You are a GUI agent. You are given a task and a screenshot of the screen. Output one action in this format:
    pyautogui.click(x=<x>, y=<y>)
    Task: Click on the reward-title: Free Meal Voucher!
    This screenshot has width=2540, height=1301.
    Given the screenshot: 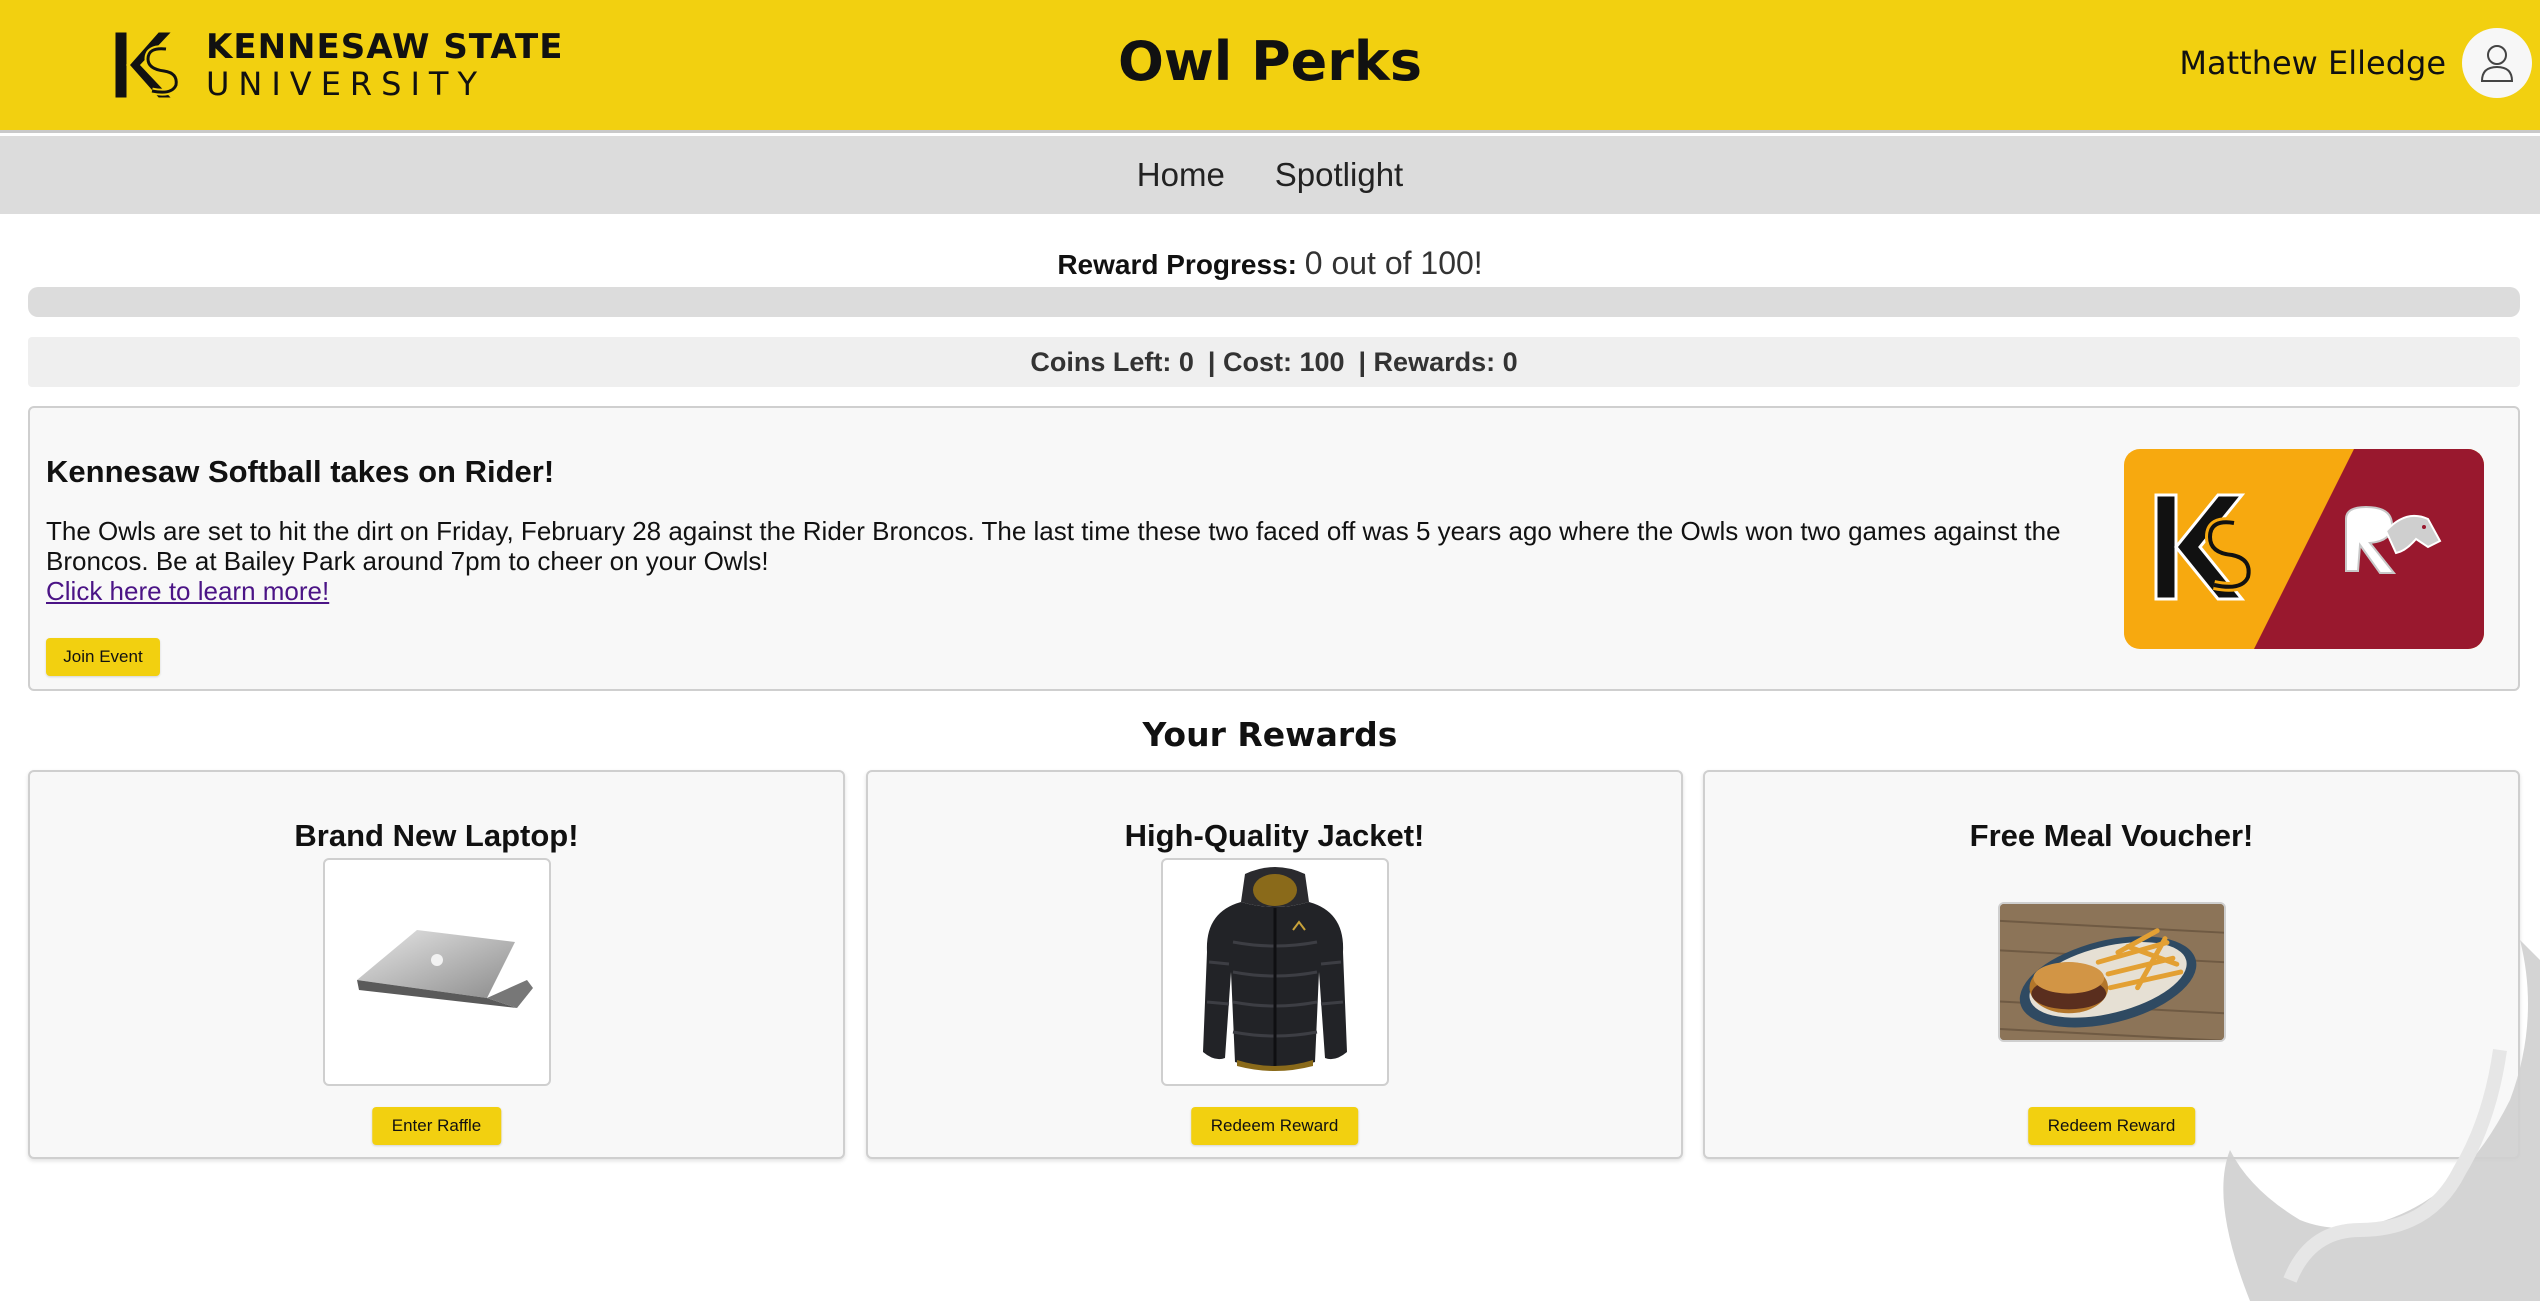 What is the action you would take?
    pyautogui.click(x=2111, y=835)
    